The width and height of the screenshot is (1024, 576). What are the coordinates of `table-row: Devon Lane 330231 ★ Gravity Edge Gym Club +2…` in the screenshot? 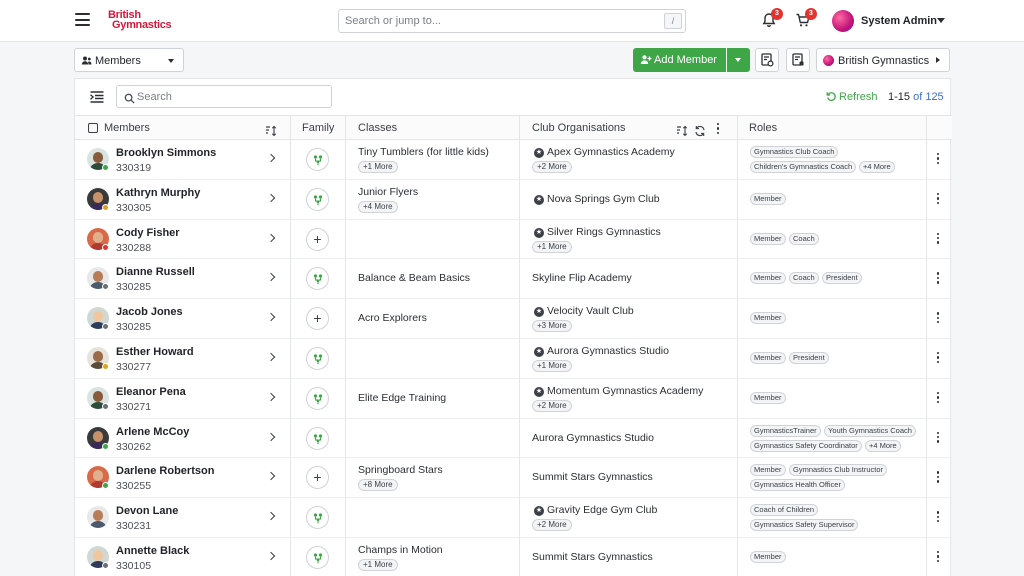 It's located at (513, 518).